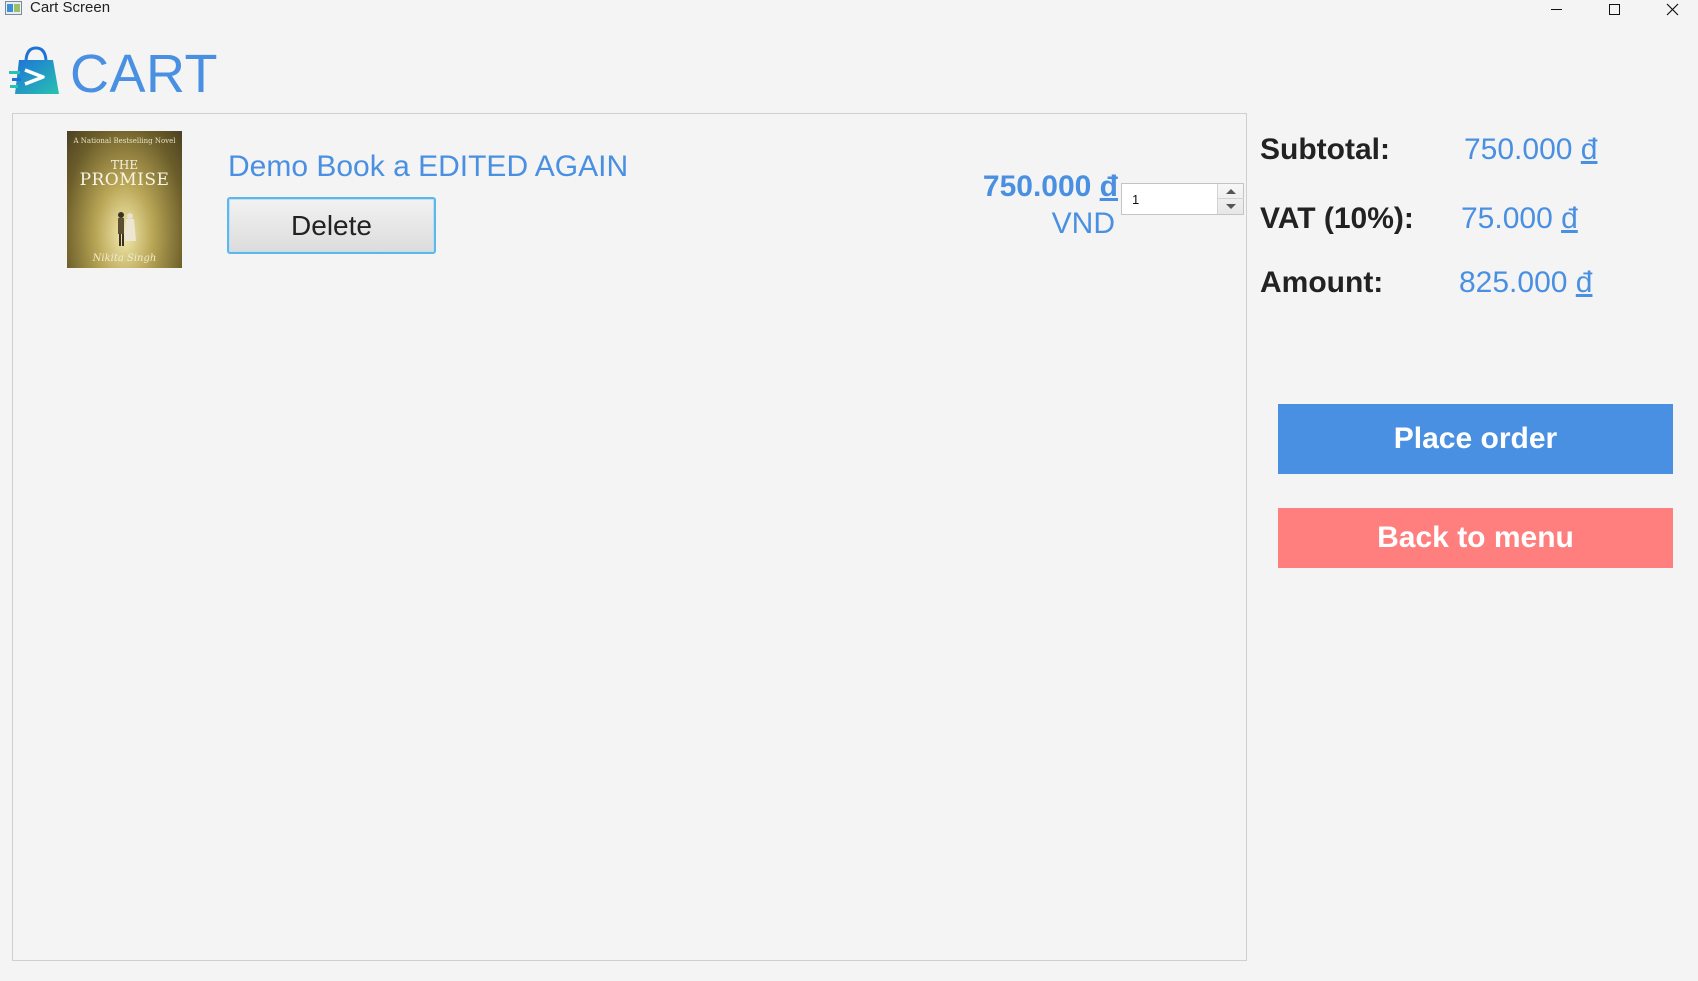 Image resolution: width=1698 pixels, height=981 pixels. I want to click on chevron-down-icon, so click(1231, 206).